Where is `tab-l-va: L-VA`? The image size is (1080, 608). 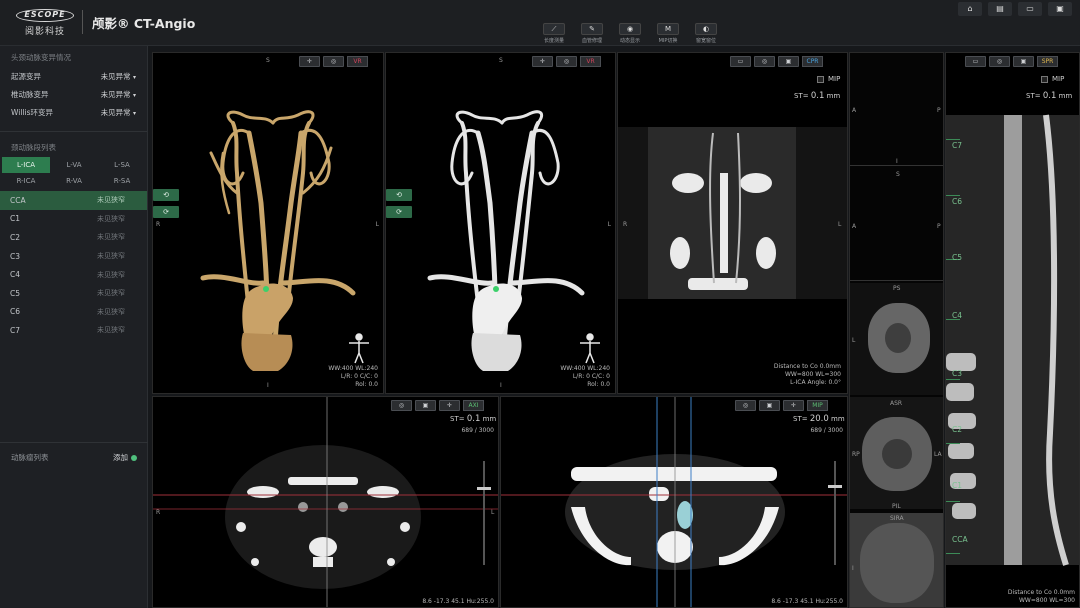
tab-l-va: L-VA is located at coordinates (74, 165).